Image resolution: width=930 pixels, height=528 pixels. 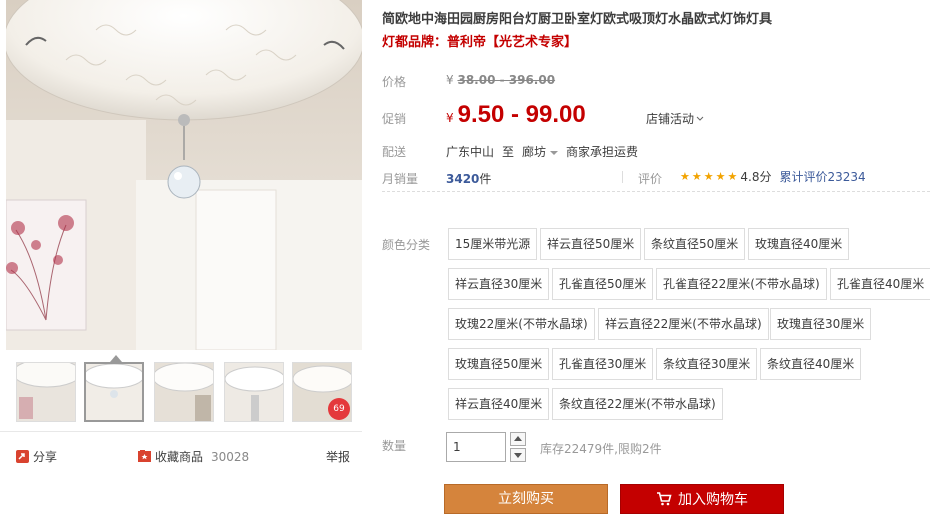 What do you see at coordinates (470, 152) in the screenshot?
I see `ship-from: 广东中山` at bounding box center [470, 152].